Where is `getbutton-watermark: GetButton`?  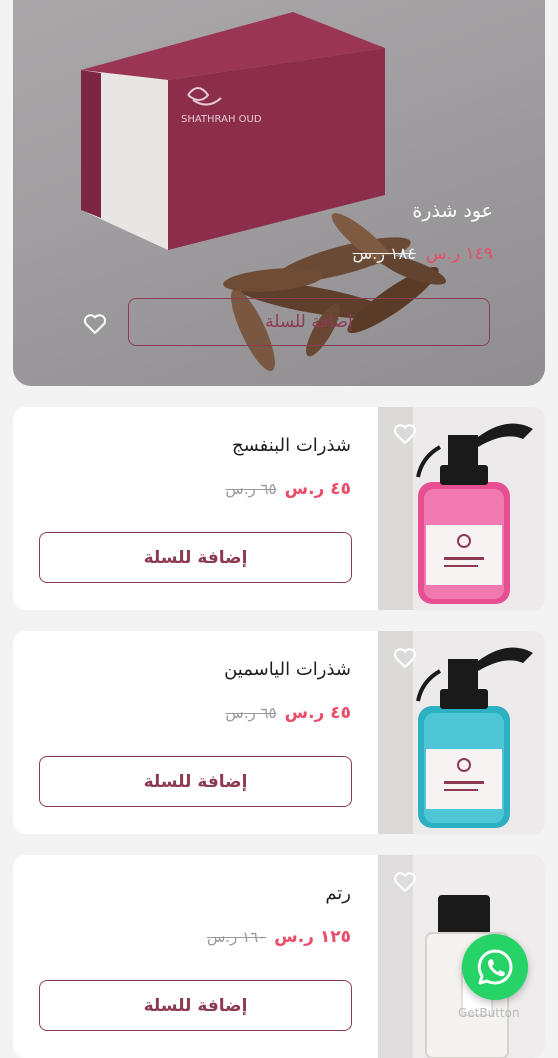
getbutton-watermark: GetButton is located at coordinates (489, 1013).